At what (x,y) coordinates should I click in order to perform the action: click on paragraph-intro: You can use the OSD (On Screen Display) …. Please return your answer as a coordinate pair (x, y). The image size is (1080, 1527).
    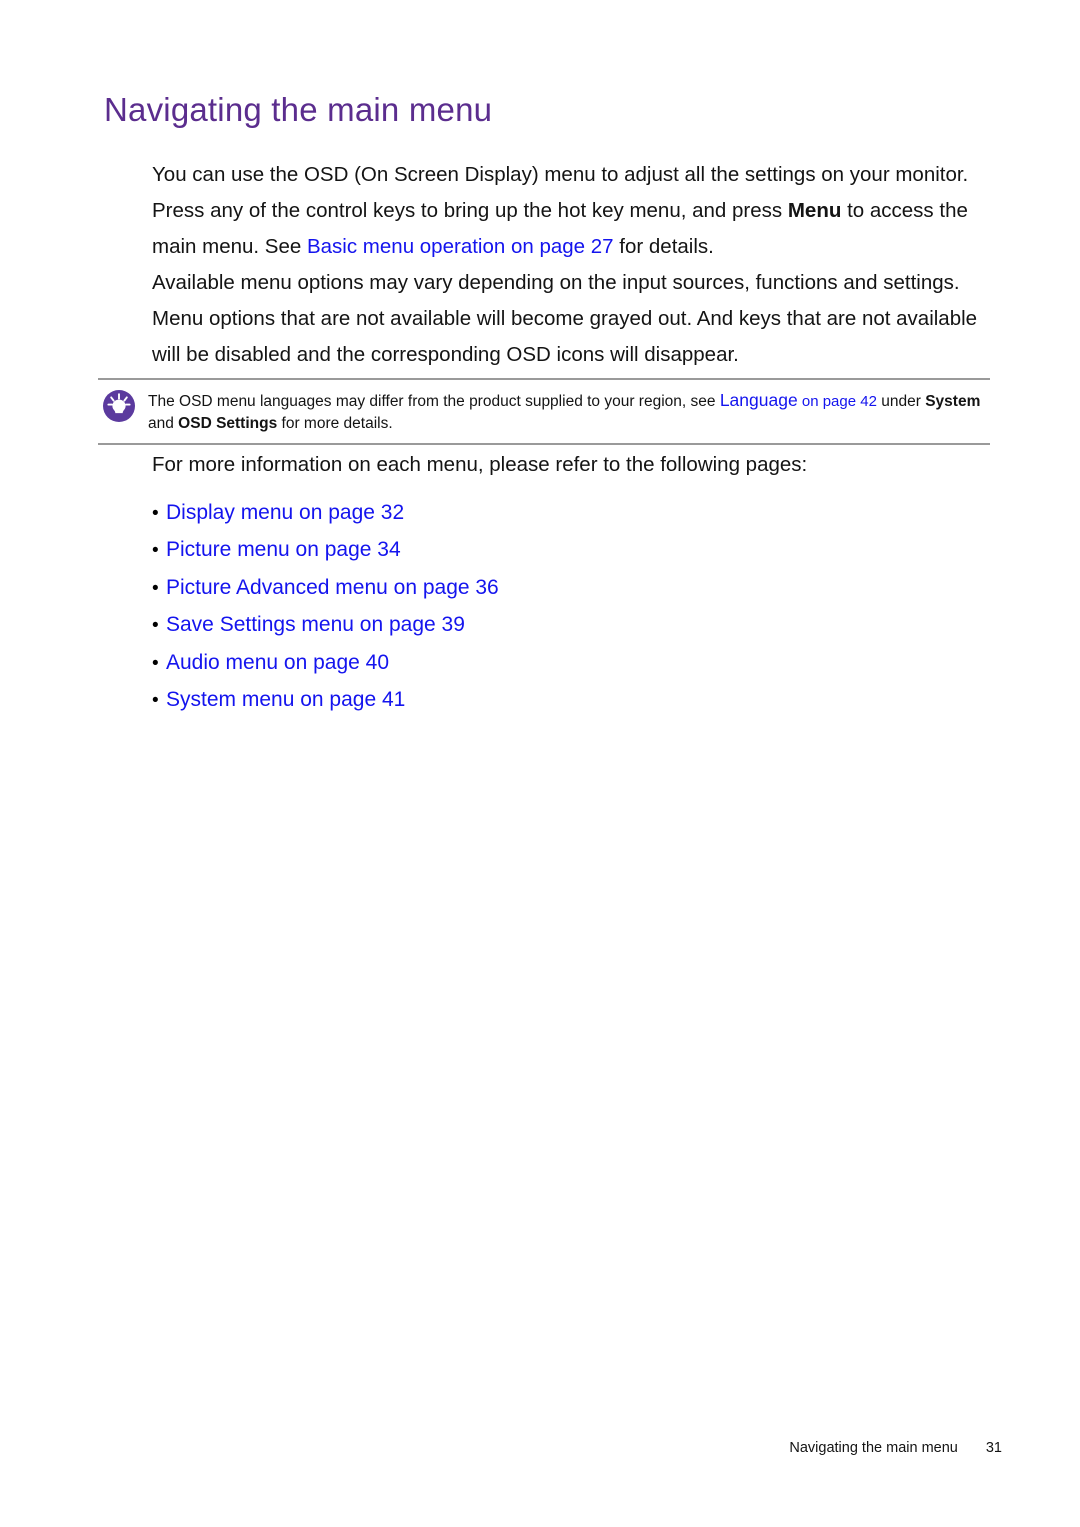
    Looking at the image, I should click on (571, 211).